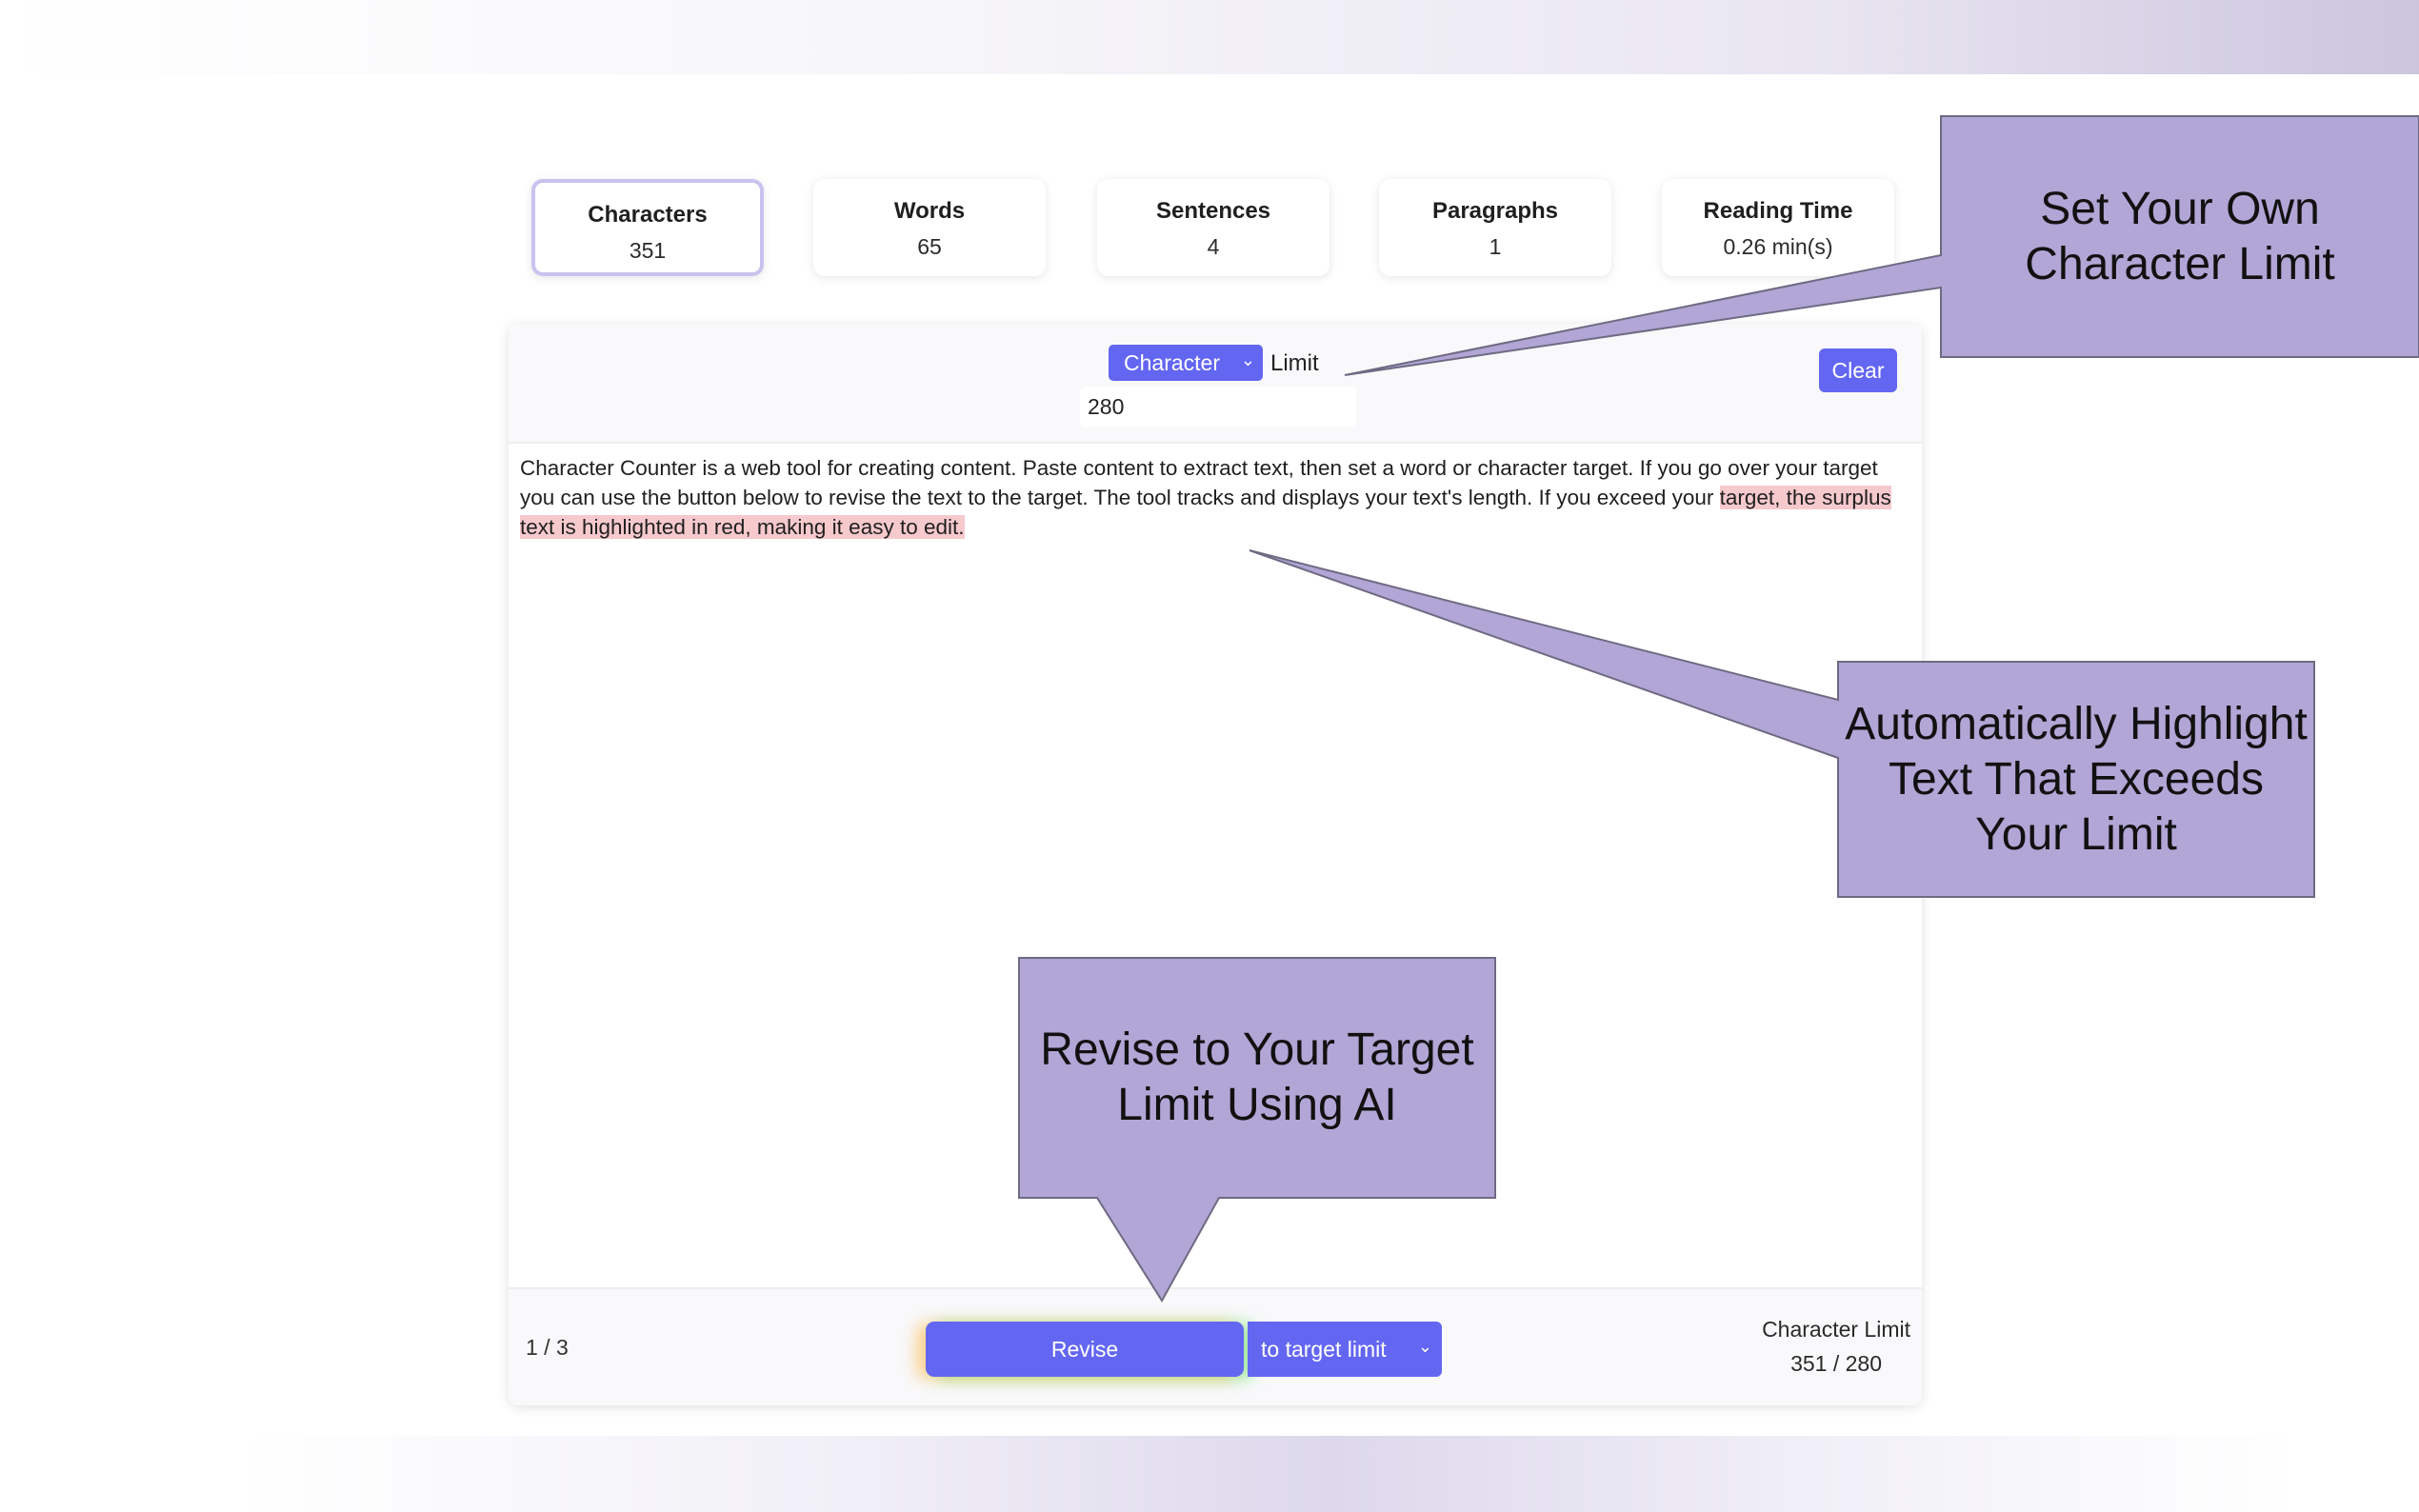  I want to click on stat-label: Paragraphs, so click(1495, 211).